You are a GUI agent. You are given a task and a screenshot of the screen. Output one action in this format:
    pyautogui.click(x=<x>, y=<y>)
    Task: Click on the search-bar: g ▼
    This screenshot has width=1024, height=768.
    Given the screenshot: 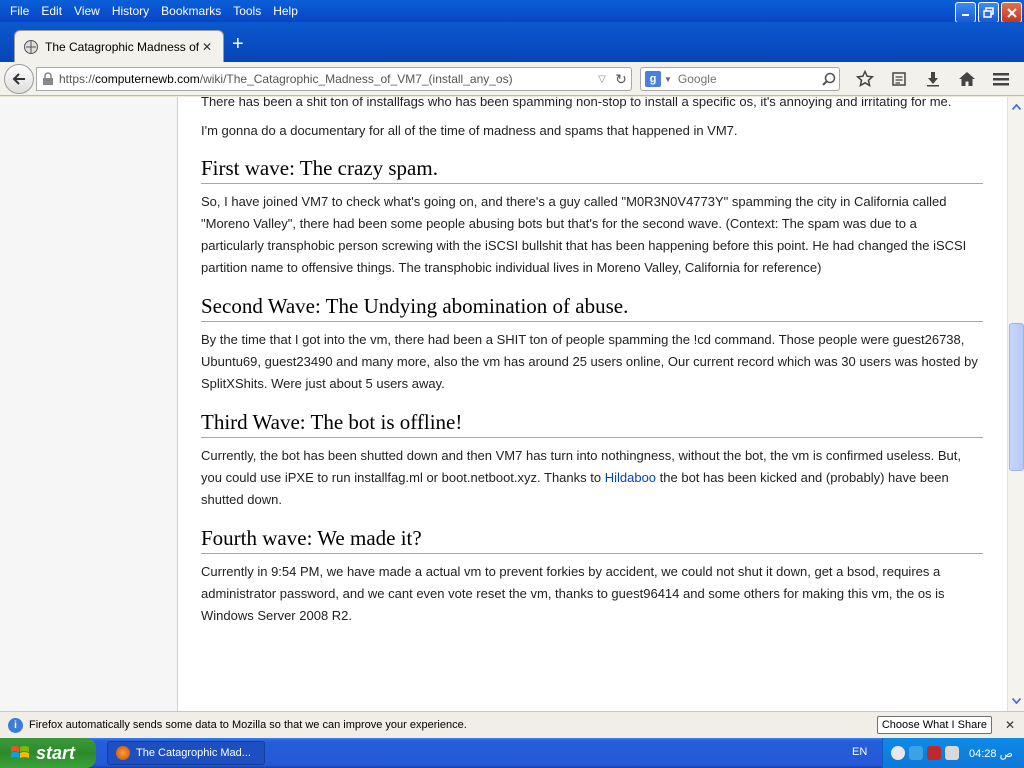 What is the action you would take?
    pyautogui.click(x=740, y=79)
    